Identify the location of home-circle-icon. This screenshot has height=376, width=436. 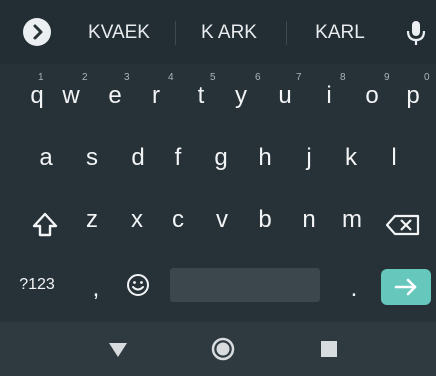
(223, 349).